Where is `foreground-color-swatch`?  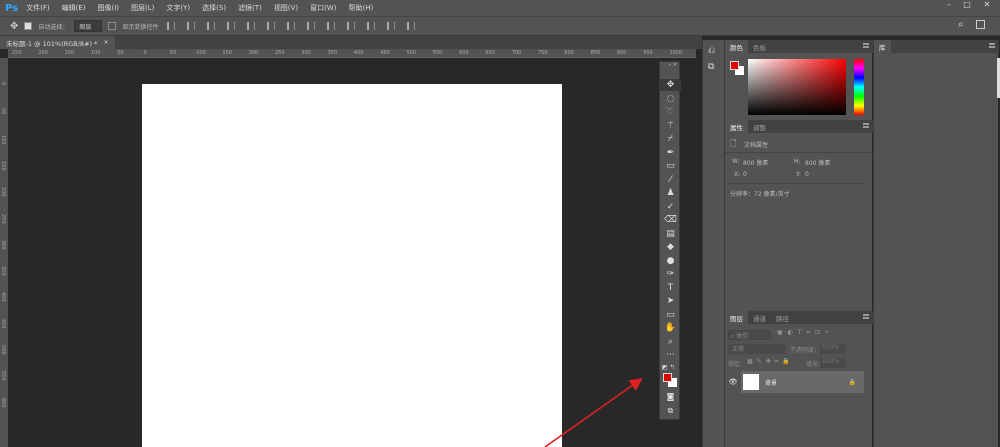
foreground-color-swatch is located at coordinates (734, 65).